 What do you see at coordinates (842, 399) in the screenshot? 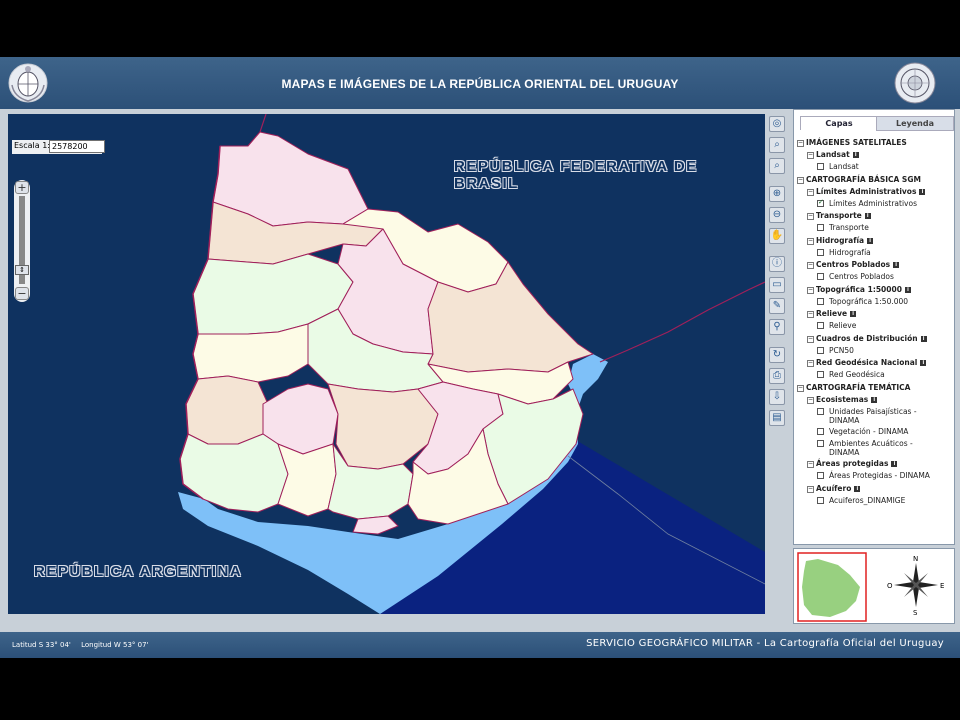
I see `layer-subgroup-label: Ecosistemas` at bounding box center [842, 399].